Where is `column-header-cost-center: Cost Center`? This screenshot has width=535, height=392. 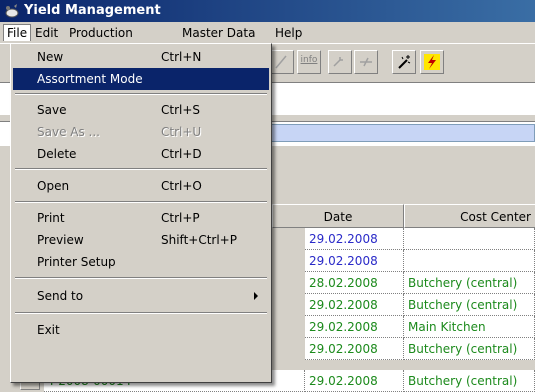
column-header-cost-center: Cost Center is located at coordinates (469, 216).